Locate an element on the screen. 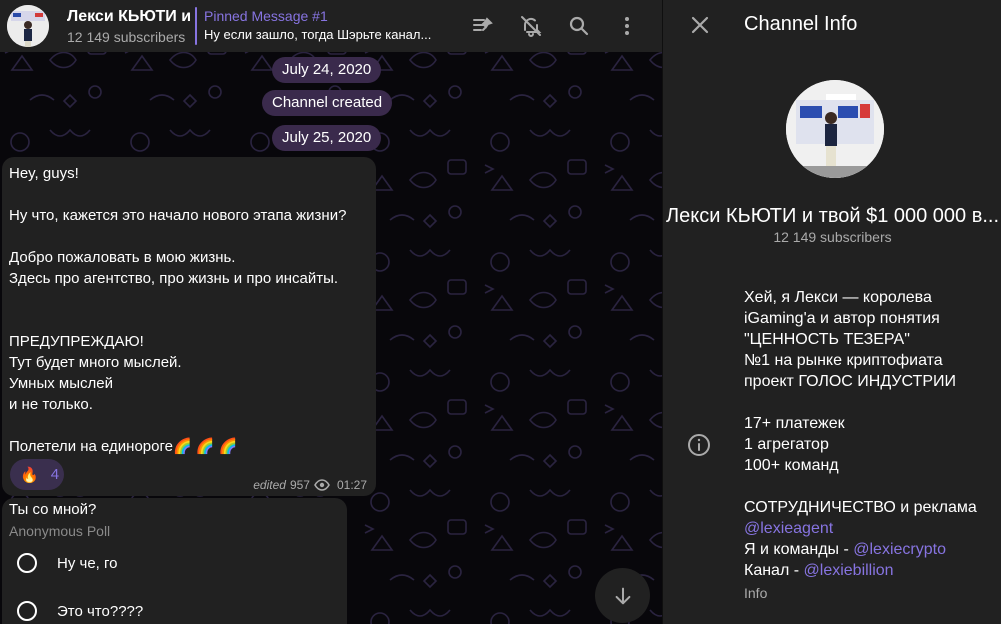 The width and height of the screenshot is (1001, 624). date-separator: July 24, 2020 is located at coordinates (327, 70).